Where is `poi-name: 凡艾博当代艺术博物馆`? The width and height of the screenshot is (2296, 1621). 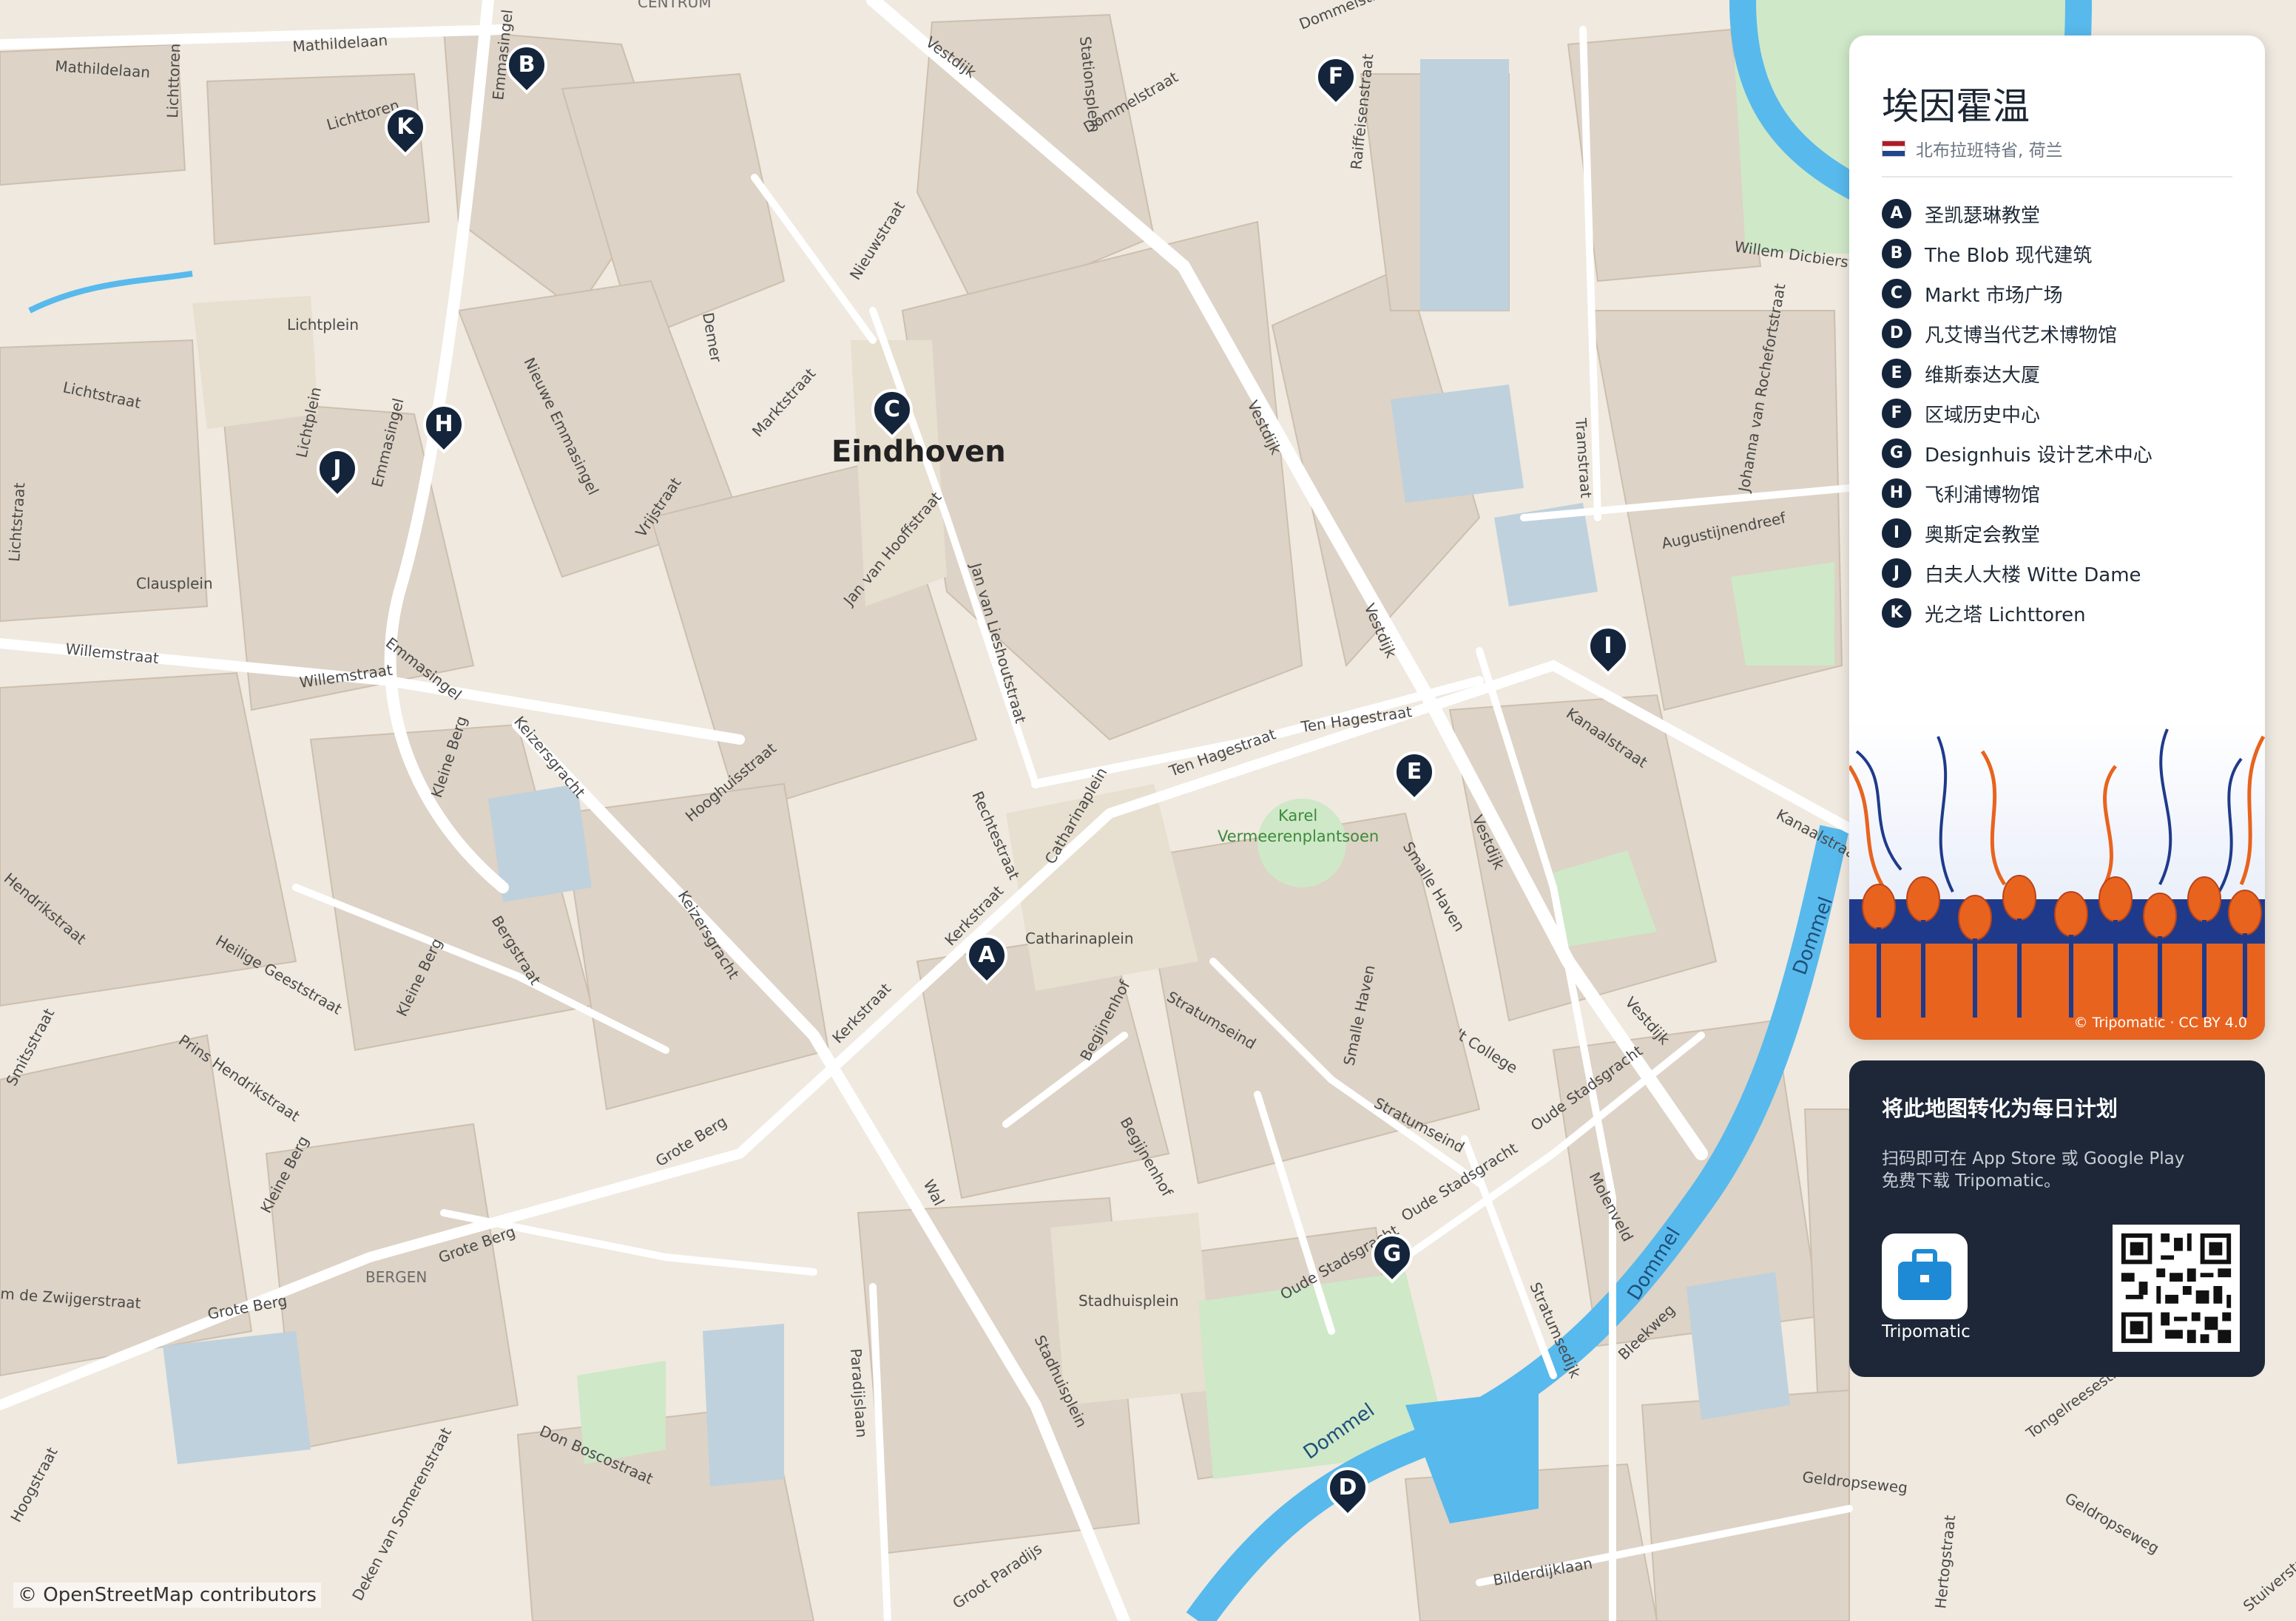 poi-name: 凡艾博当代艺术博物馆 is located at coordinates (2021, 336).